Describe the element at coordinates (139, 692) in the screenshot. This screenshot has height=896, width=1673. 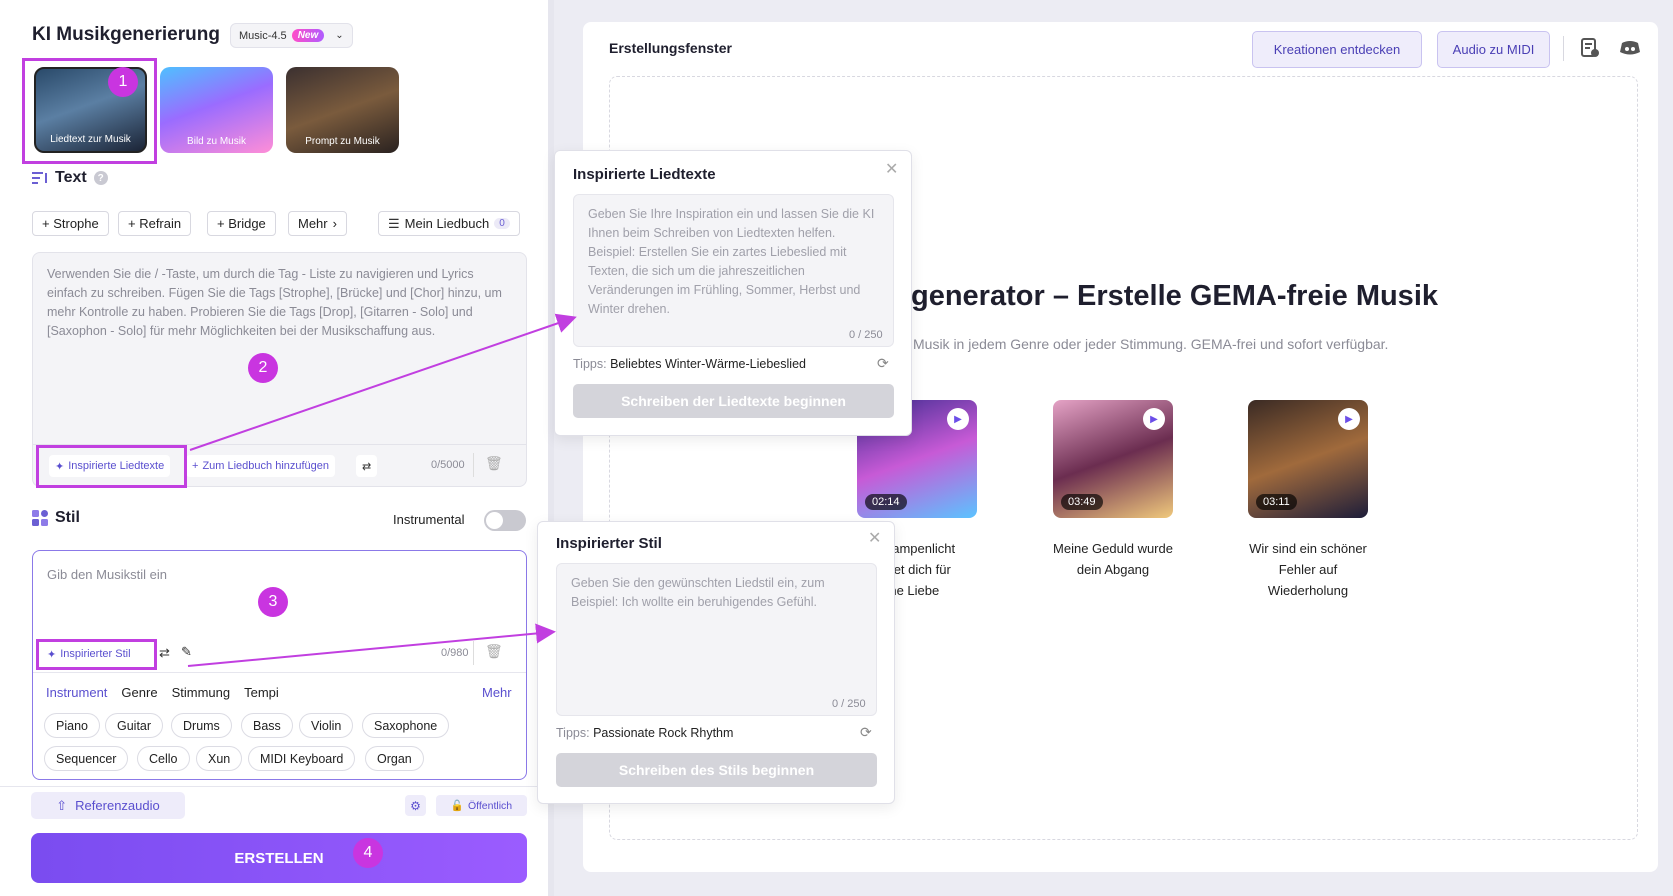
I see `tab-genre: Genre` at that location.